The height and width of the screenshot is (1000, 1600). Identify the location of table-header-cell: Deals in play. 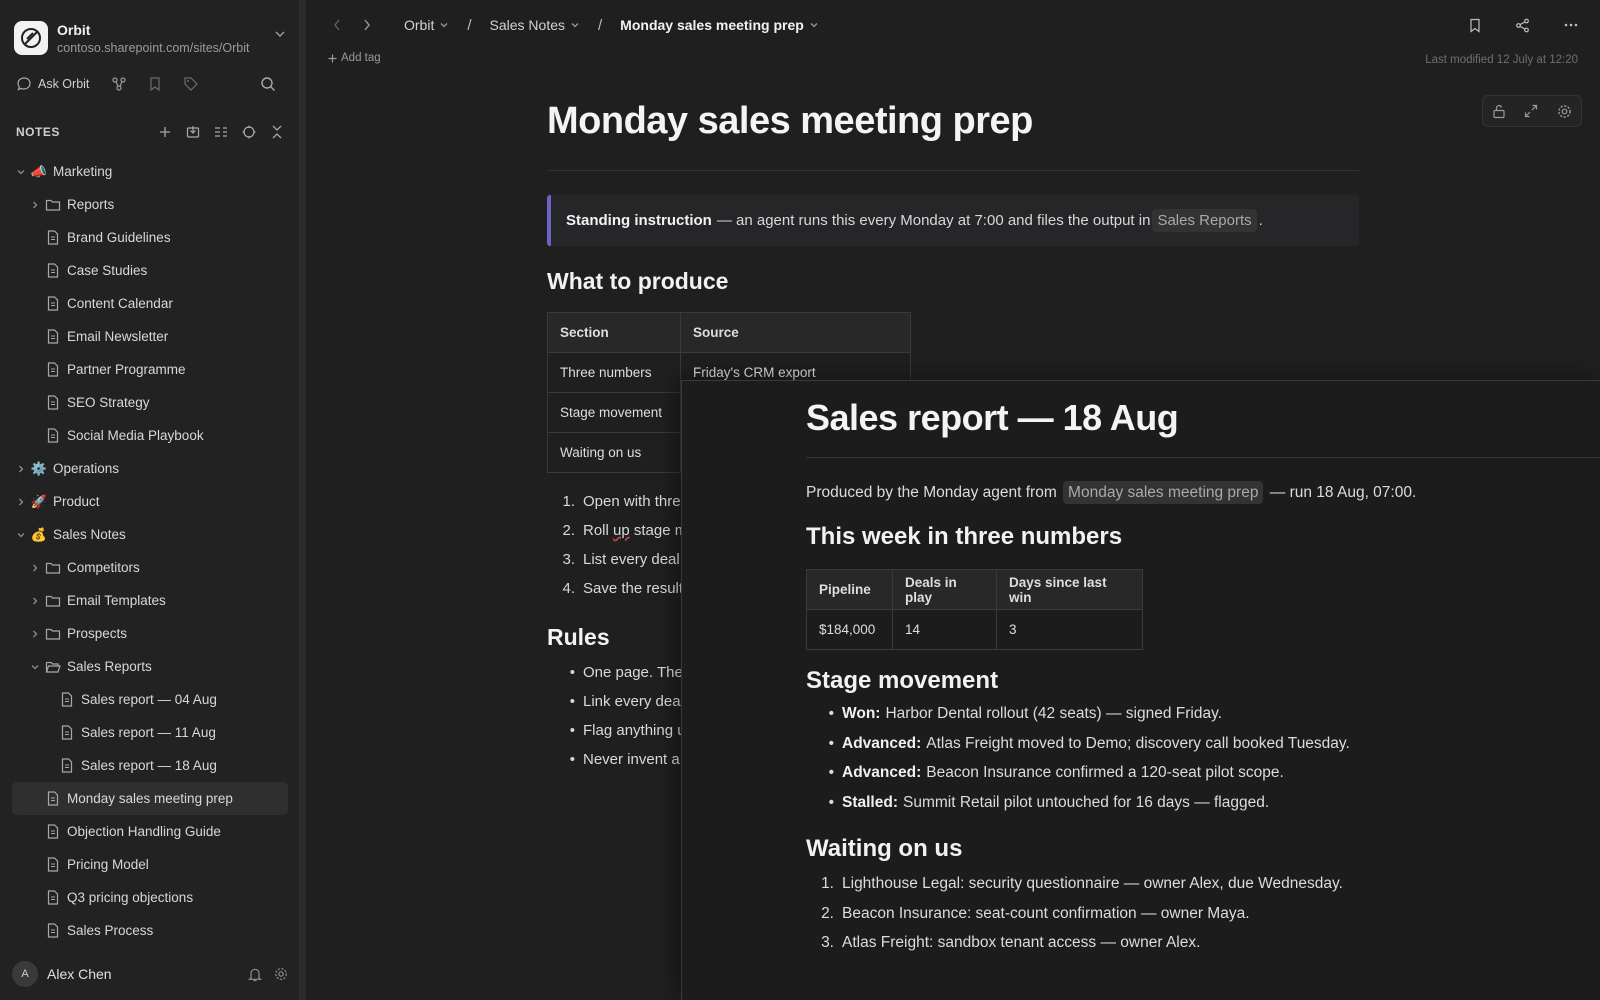
(944, 589).